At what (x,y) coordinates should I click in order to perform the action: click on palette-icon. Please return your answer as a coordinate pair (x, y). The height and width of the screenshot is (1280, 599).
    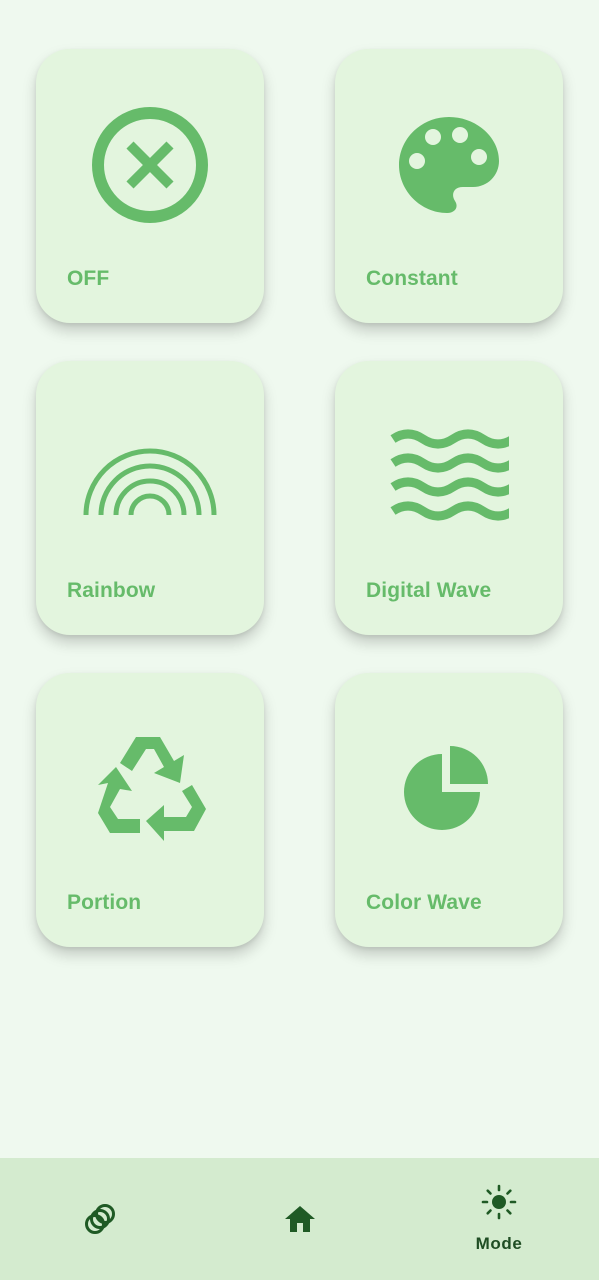
    Looking at the image, I should click on (449, 165).